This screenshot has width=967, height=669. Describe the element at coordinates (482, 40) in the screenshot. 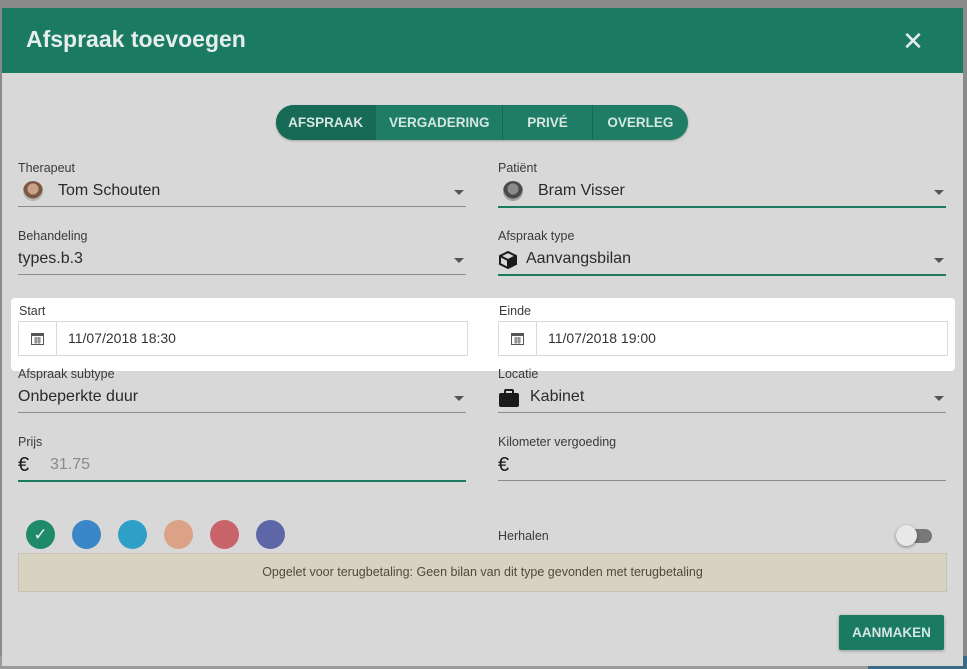

I see `dialog-header: Afspraak toevoegen ✕` at that location.